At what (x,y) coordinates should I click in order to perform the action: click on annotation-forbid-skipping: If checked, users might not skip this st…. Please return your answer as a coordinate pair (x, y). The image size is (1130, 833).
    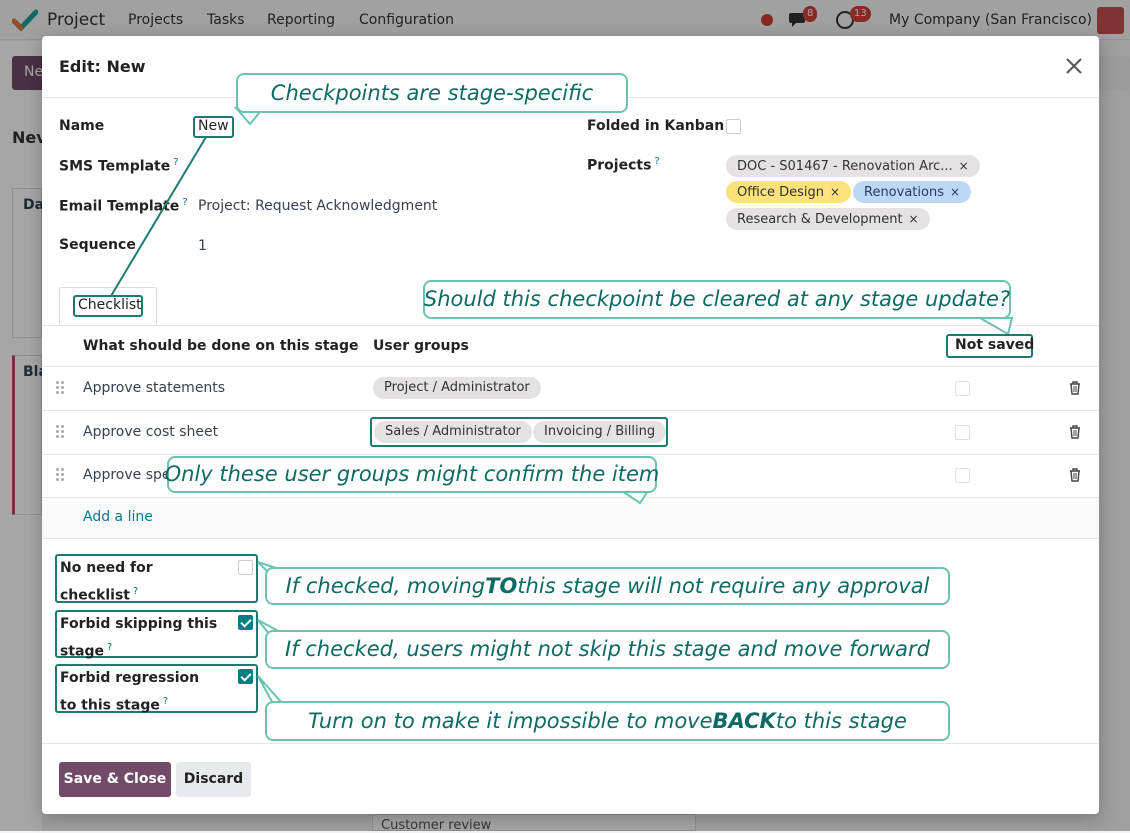
    Looking at the image, I should click on (607, 649).